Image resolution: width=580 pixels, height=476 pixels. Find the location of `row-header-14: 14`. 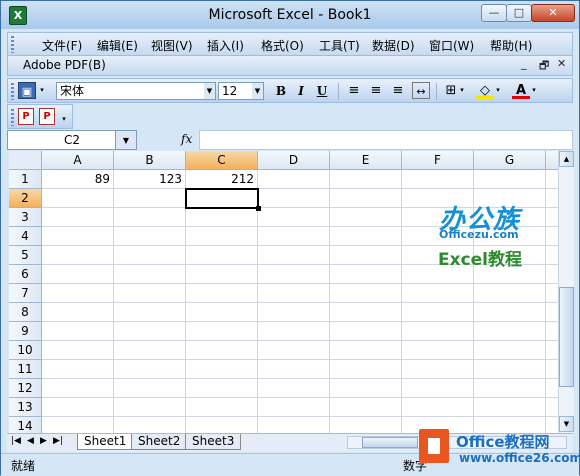

row-header-14: 14 is located at coordinates (25, 425).